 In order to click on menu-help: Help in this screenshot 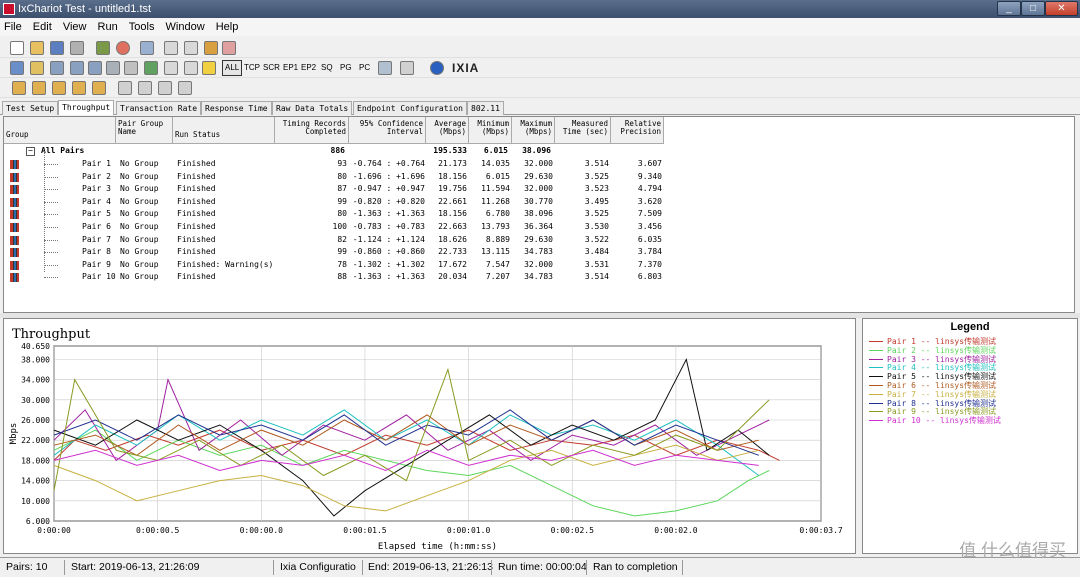, I will do `click(227, 27)`.